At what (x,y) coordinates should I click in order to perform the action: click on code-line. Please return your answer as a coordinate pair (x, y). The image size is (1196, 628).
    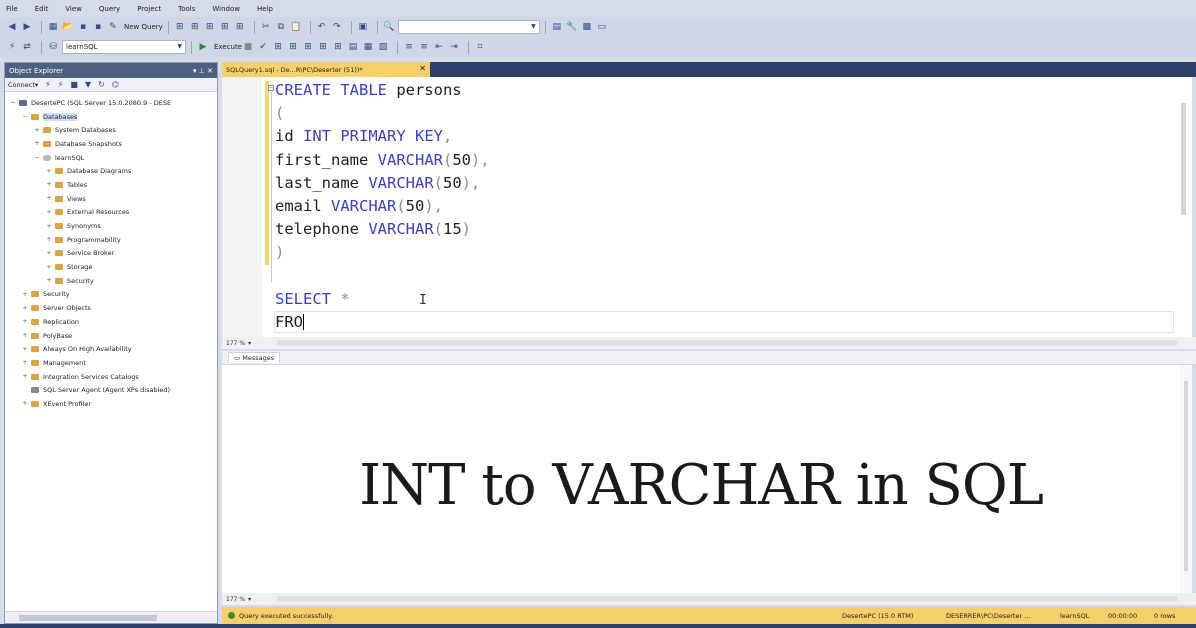
    Looking at the image, I should click on (382, 276).